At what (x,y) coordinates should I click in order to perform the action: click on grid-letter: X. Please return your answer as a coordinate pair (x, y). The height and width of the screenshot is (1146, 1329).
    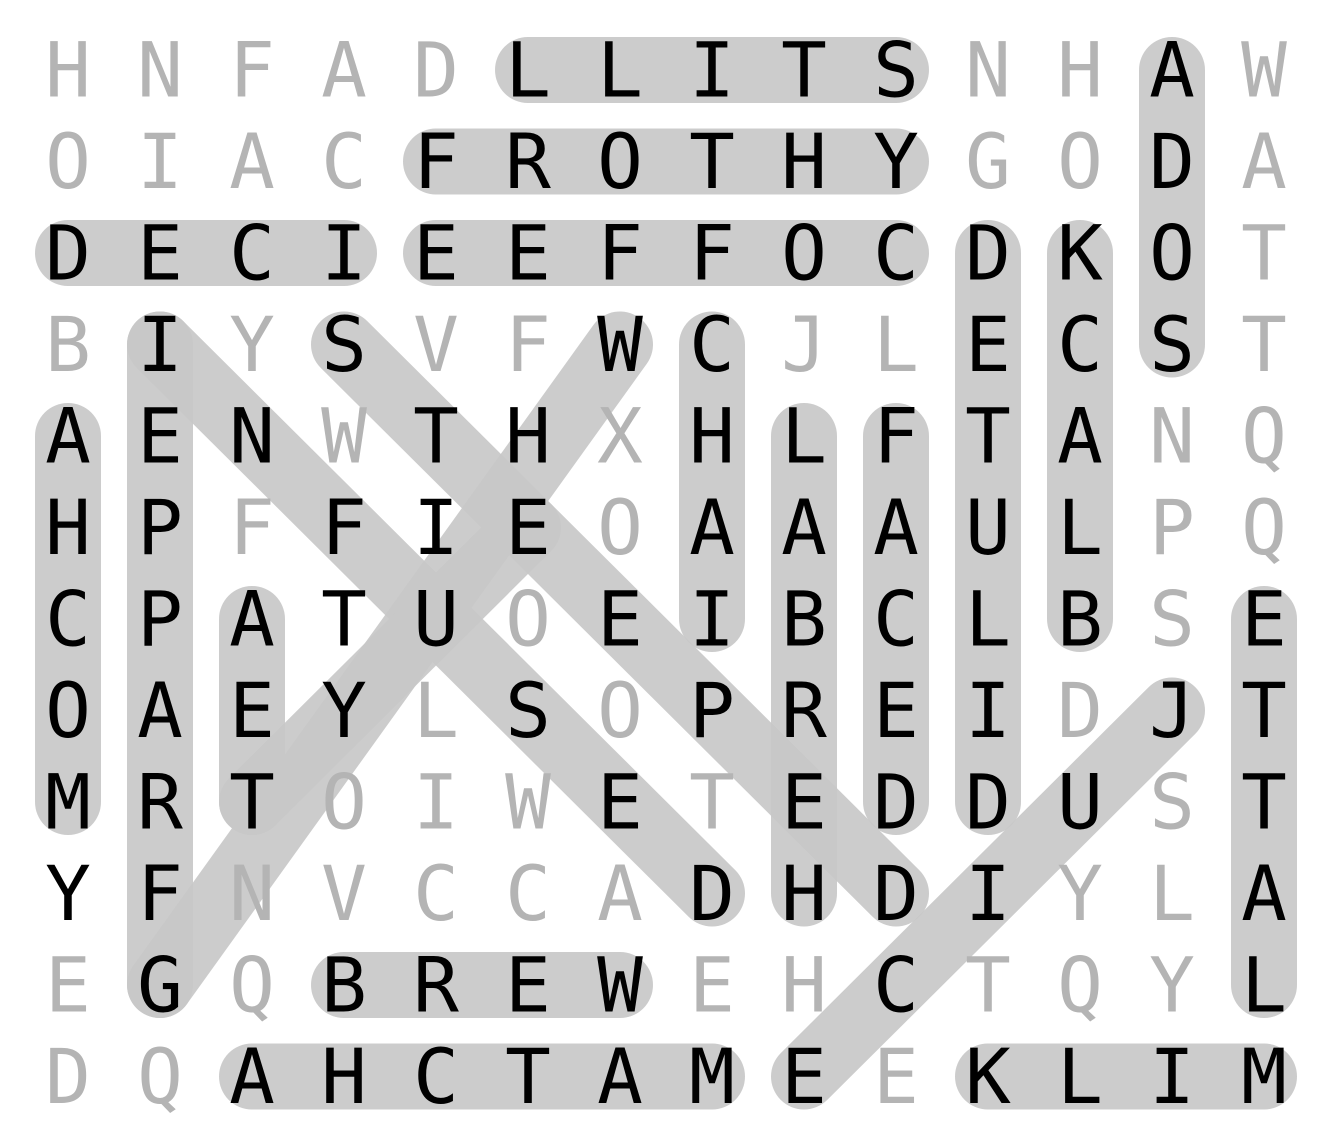
    Looking at the image, I should click on (620, 436).